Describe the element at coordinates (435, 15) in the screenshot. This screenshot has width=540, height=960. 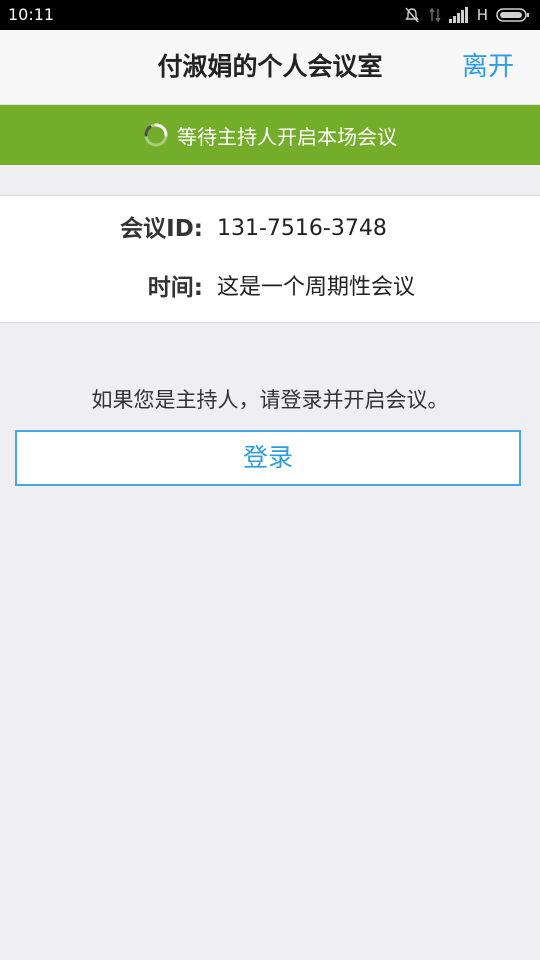
I see `data-transfer-icon` at that location.